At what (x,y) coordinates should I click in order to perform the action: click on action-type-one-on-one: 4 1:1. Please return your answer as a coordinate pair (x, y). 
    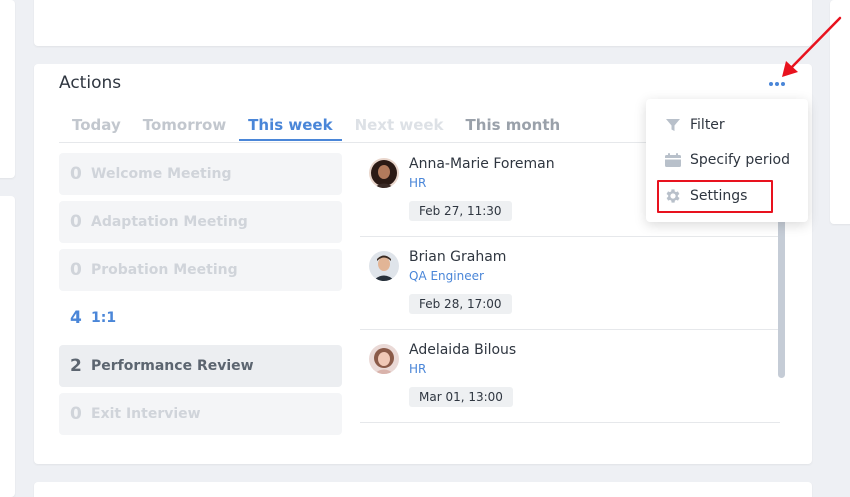
    Looking at the image, I should click on (200, 318).